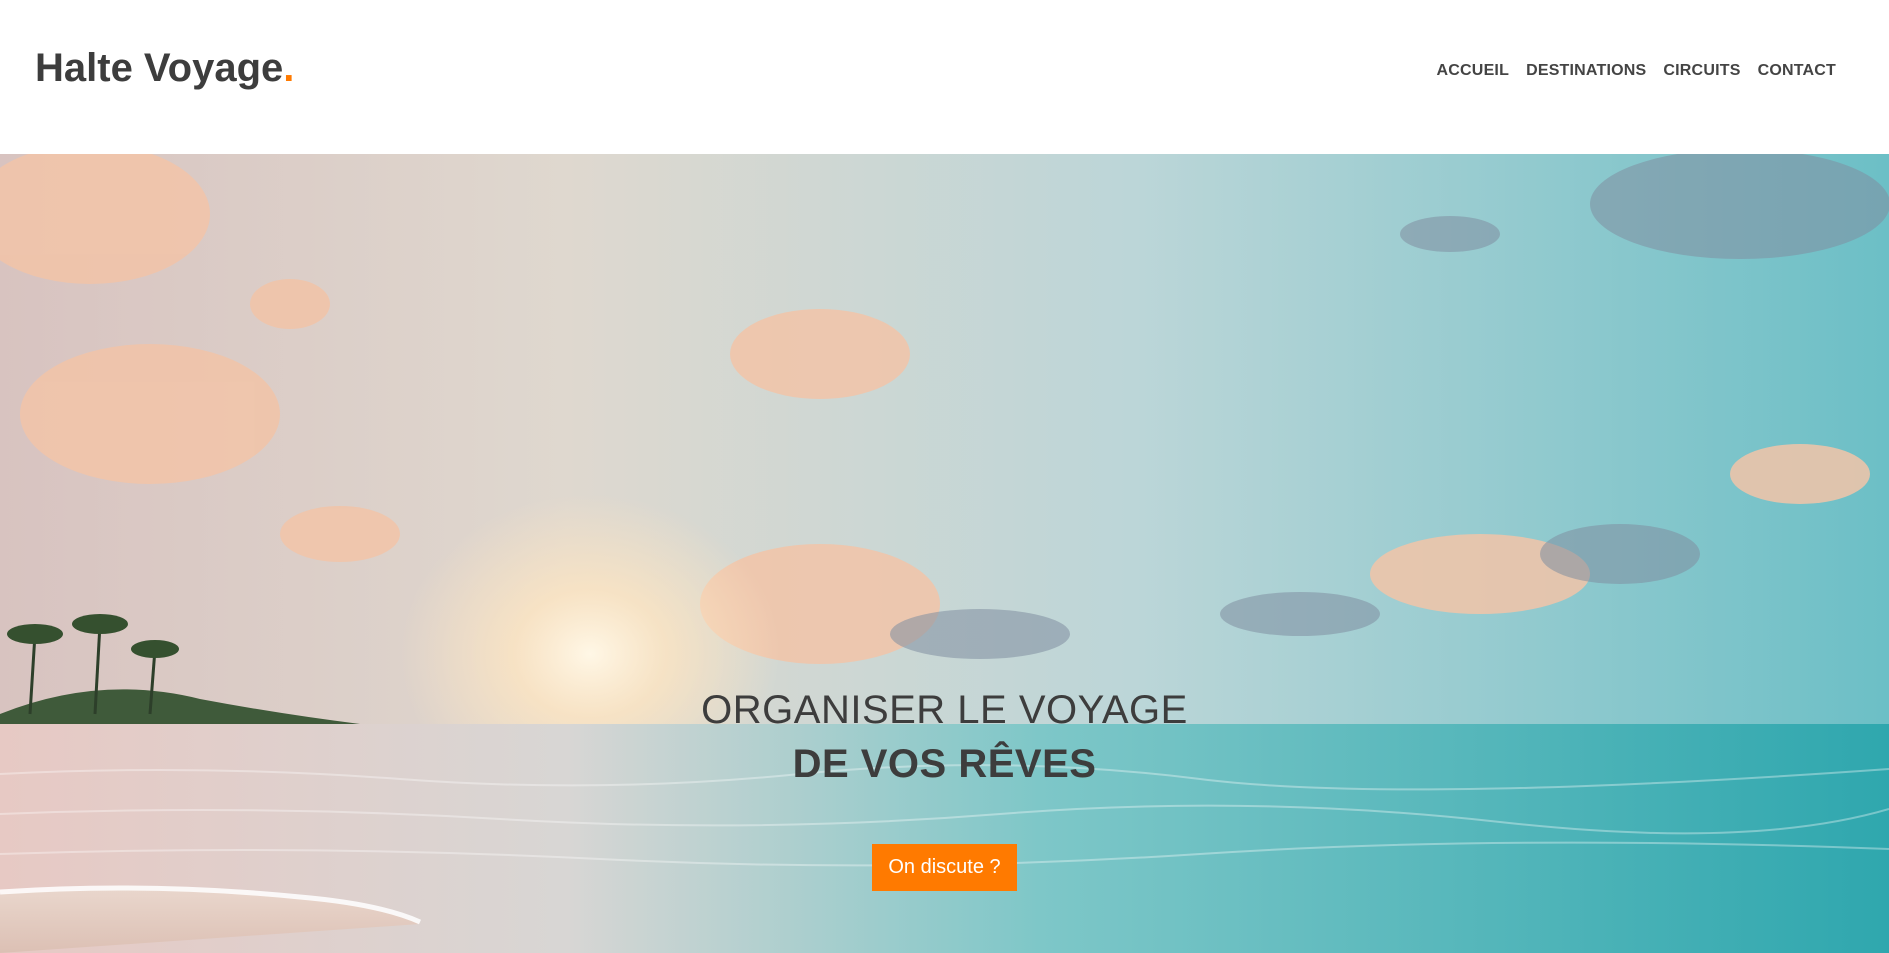 This screenshot has width=1889, height=953. I want to click on nav-item-circuits: CIRCUITS, so click(1701, 71).